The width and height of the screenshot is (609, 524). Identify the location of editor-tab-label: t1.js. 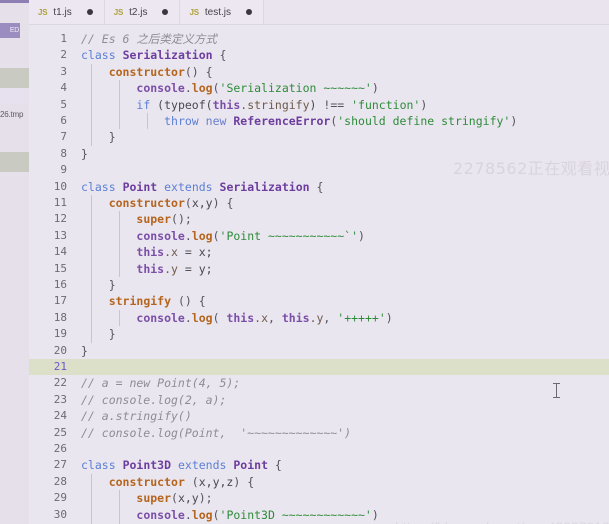
(62, 12).